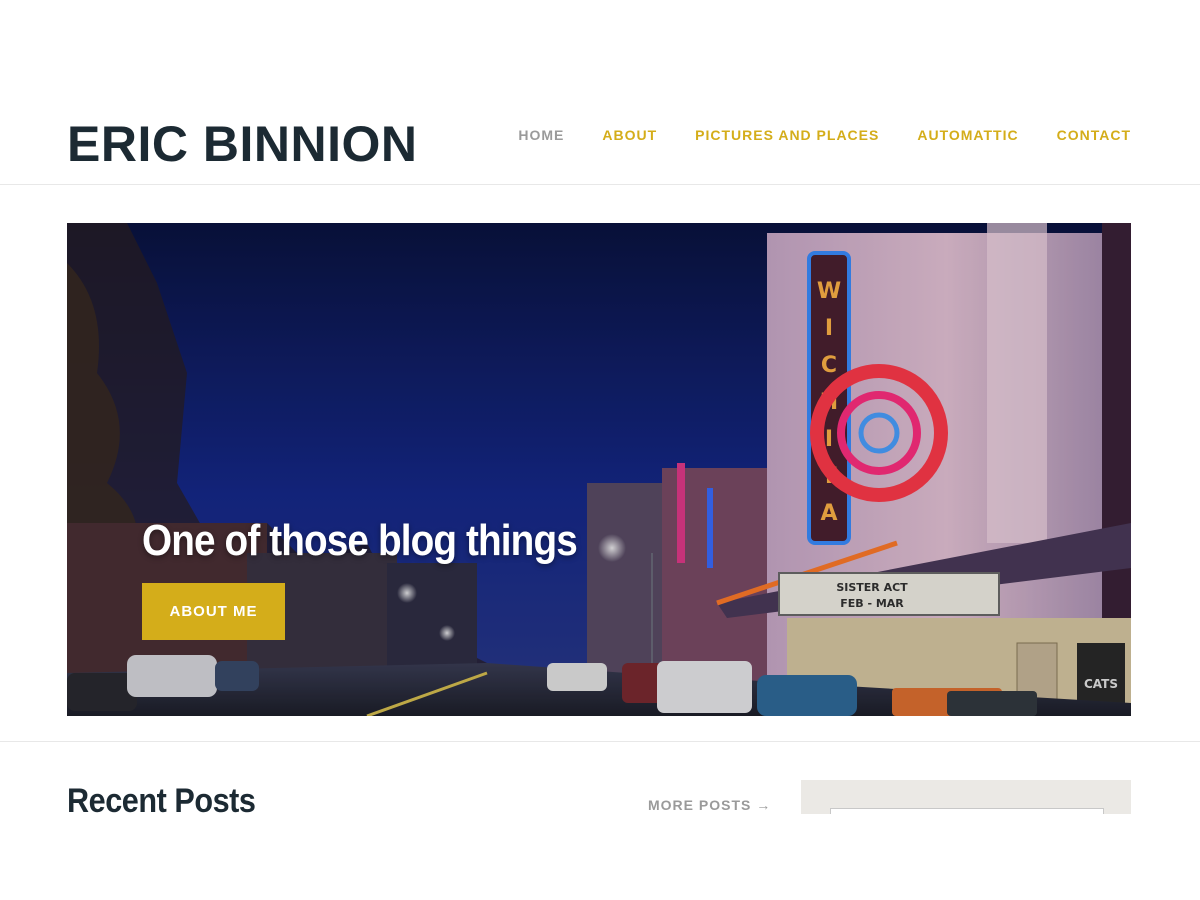  I want to click on recent-posts-heading: Recent Posts, so click(161, 801).